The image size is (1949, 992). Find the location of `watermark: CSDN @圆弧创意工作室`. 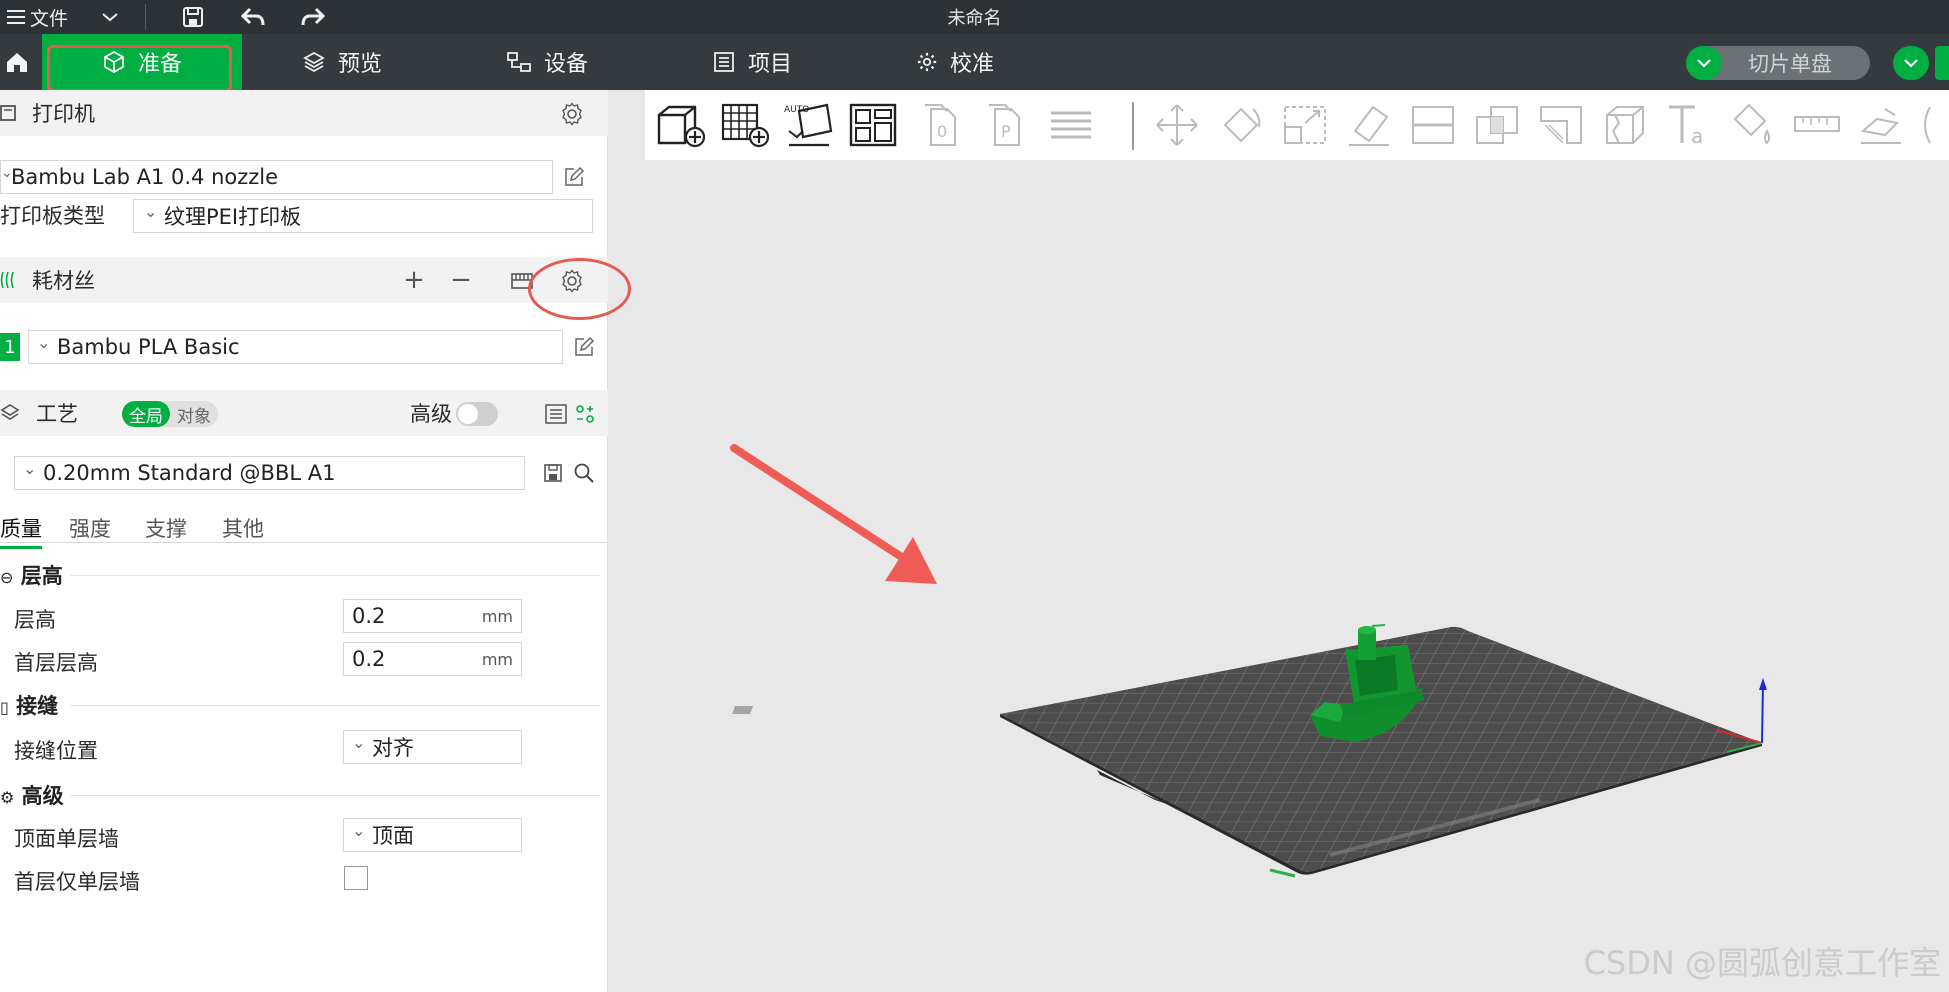

watermark: CSDN @圆弧创意工作室 is located at coordinates (1762, 963).